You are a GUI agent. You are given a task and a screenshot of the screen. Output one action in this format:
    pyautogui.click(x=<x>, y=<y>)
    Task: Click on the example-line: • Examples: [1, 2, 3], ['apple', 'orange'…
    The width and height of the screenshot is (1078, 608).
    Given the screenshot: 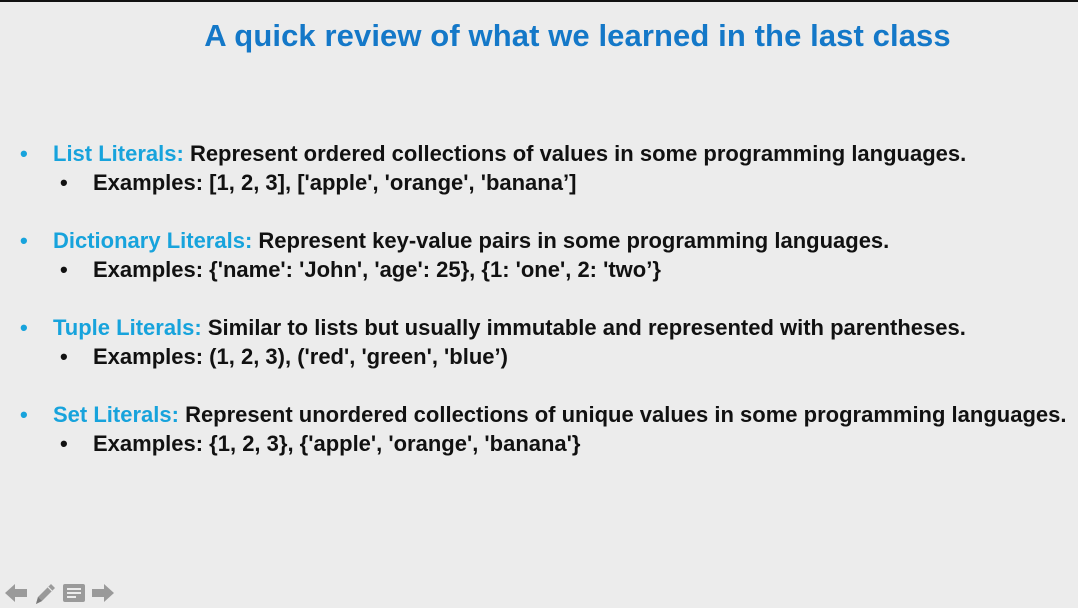 What is the action you would take?
    pyautogui.click(x=545, y=182)
    